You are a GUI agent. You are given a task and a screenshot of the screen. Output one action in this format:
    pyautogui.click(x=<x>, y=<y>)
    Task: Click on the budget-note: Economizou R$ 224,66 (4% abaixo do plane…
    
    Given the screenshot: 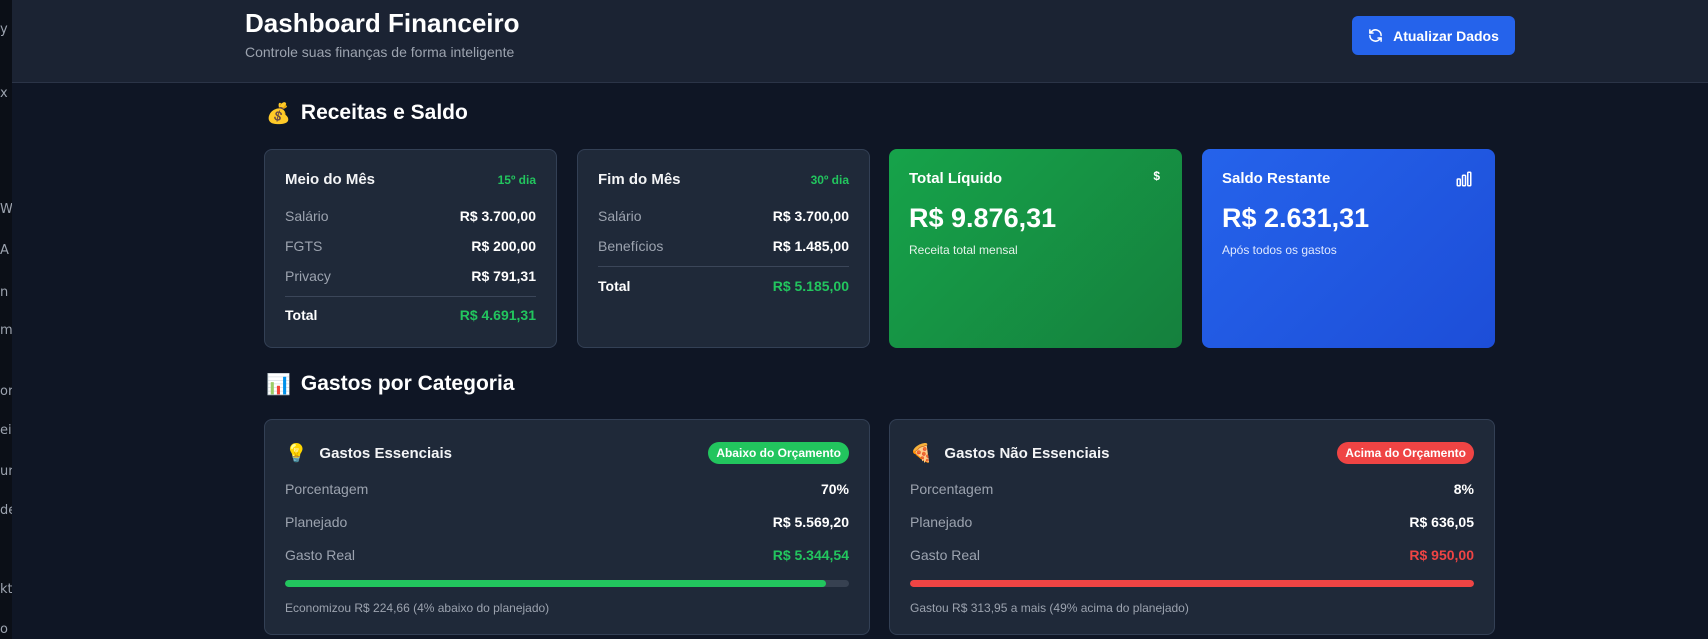 What is the action you would take?
    pyautogui.click(x=417, y=608)
    